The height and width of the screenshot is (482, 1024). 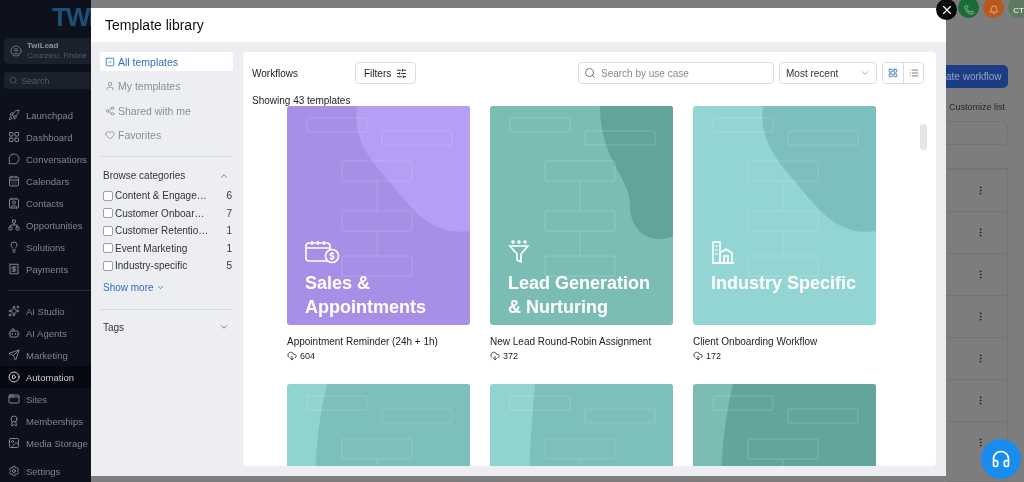 I want to click on category-count: 6, so click(x=229, y=196).